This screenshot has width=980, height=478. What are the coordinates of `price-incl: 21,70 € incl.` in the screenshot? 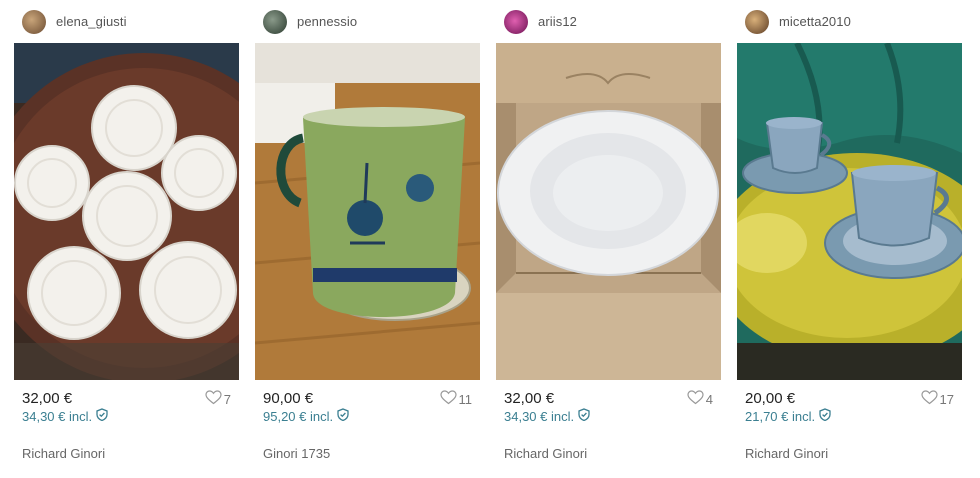 It's located at (849, 416).